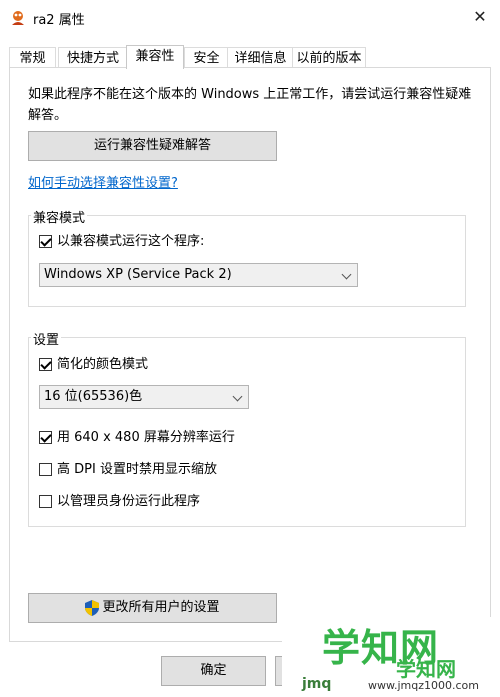 The image size is (500, 697). What do you see at coordinates (260, 57) in the screenshot?
I see `tab-details: 详细信息` at bounding box center [260, 57].